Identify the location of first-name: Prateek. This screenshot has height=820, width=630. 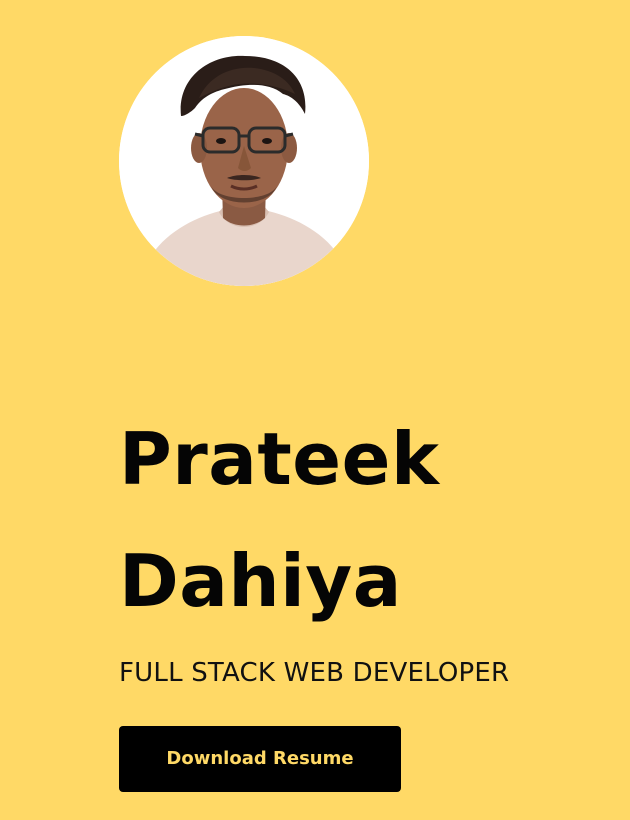
(279, 459).